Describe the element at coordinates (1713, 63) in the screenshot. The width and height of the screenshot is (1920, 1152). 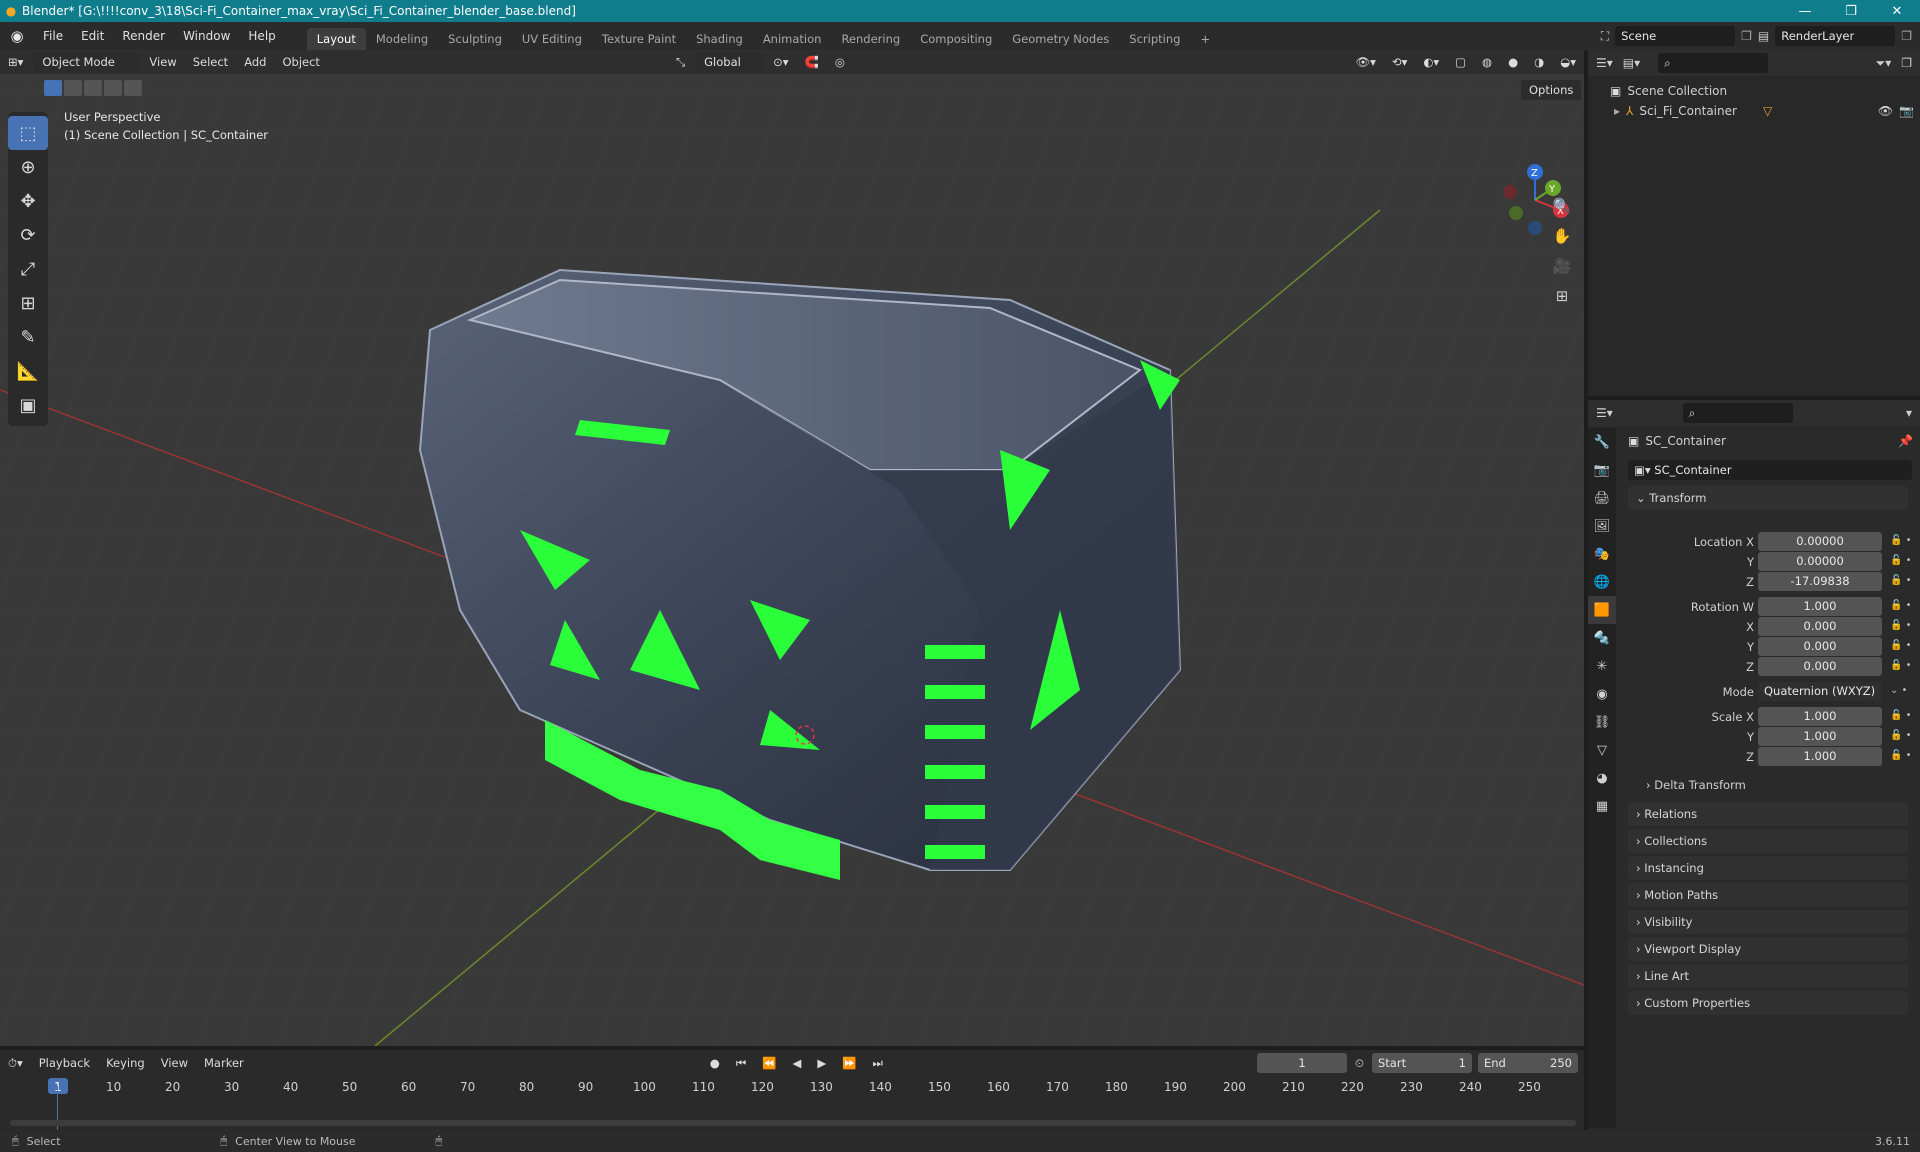
I see `outliner-search-icon: ⌕` at that location.